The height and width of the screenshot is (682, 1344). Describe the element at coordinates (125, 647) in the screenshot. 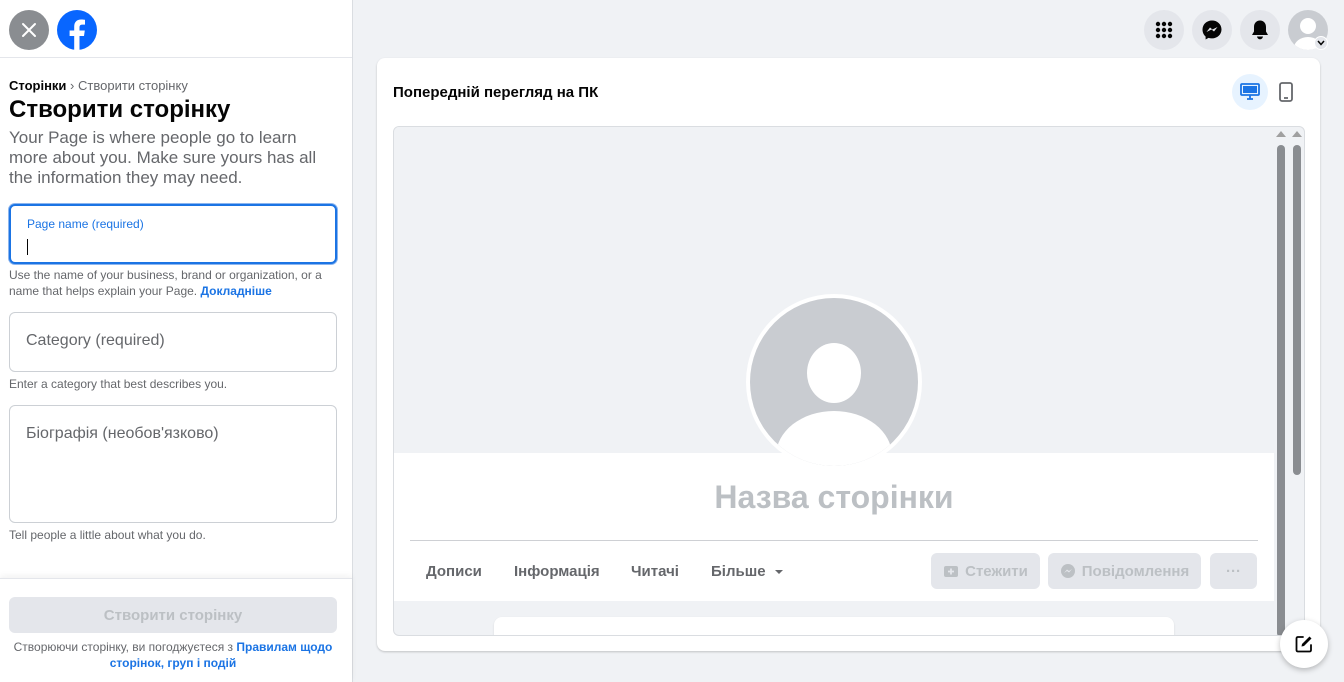

I see `terms-text: Створюючи сторінку, ви погоджуєтеся з` at that location.